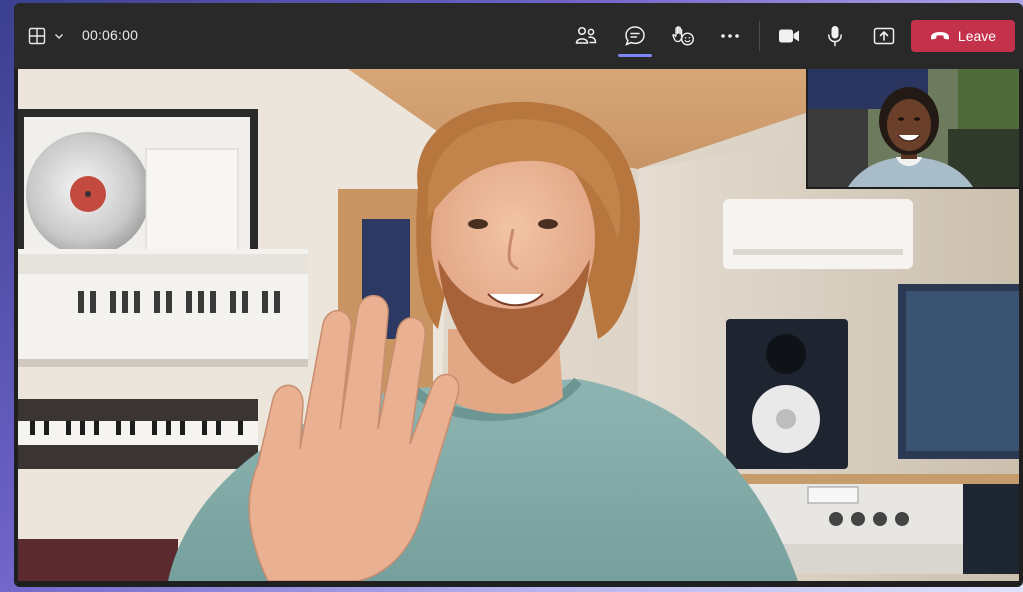  Describe the element at coordinates (59, 36) in the screenshot. I see `chevron-down-icon` at that location.